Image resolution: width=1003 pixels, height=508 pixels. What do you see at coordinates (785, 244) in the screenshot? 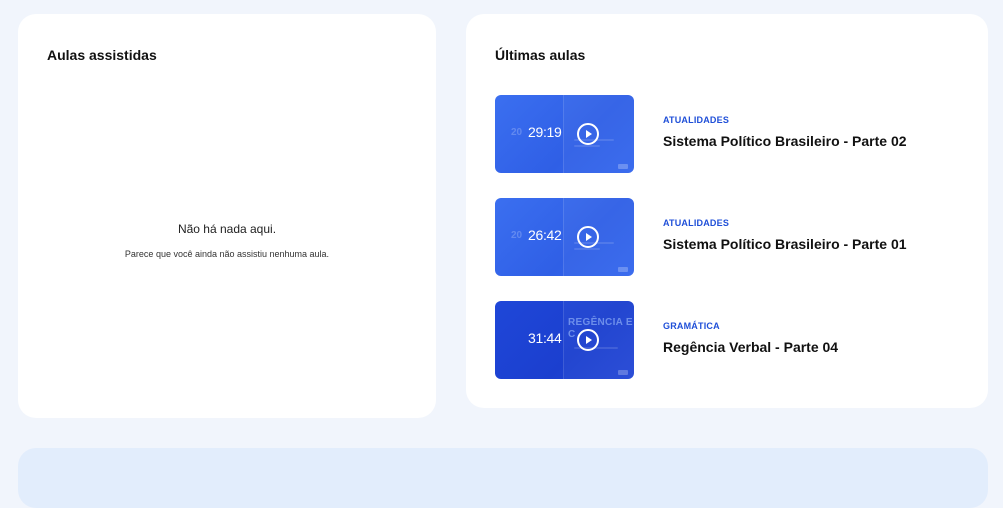
I see `lesson-title: Sistema Político Brasileiro - Parte 01` at bounding box center [785, 244].